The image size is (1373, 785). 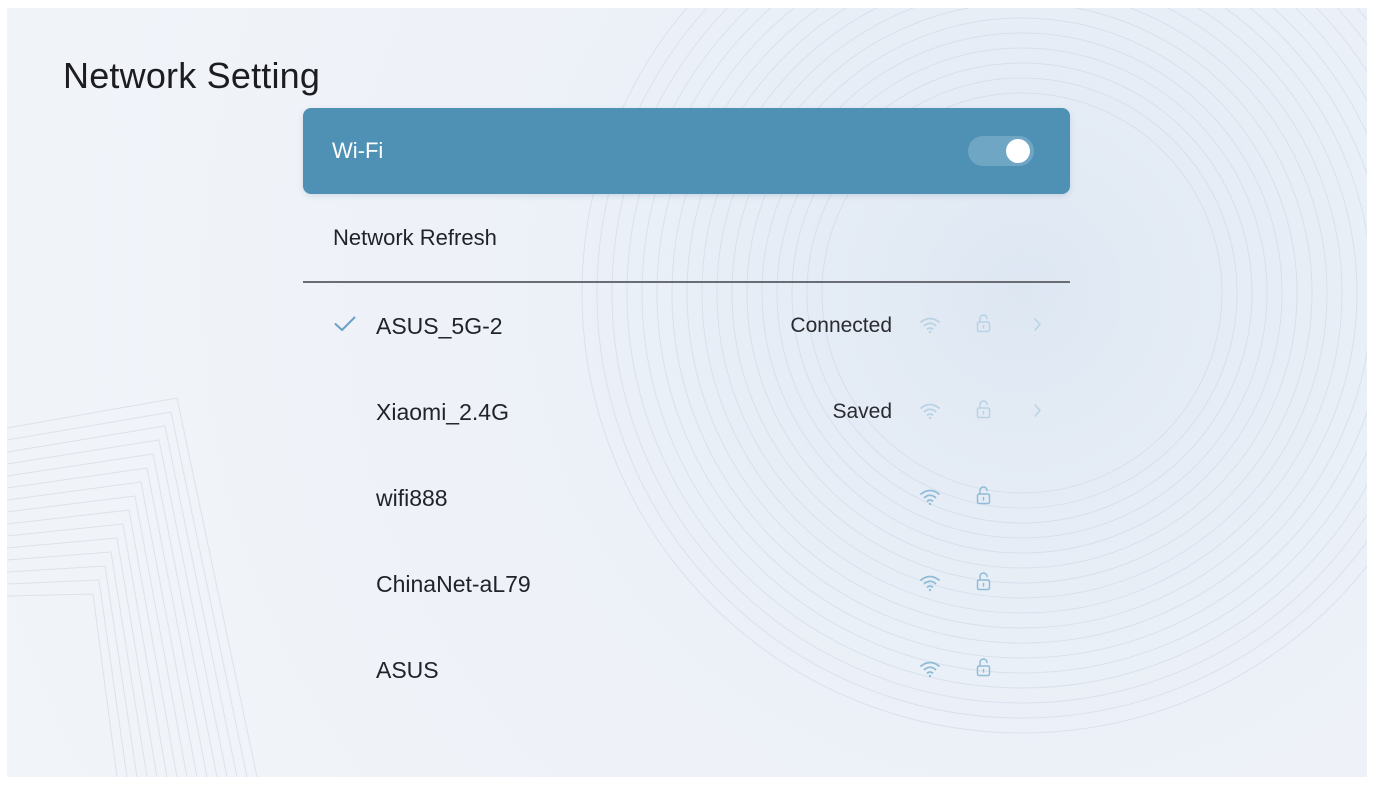 What do you see at coordinates (1018, 151) in the screenshot?
I see `toggle-knob` at bounding box center [1018, 151].